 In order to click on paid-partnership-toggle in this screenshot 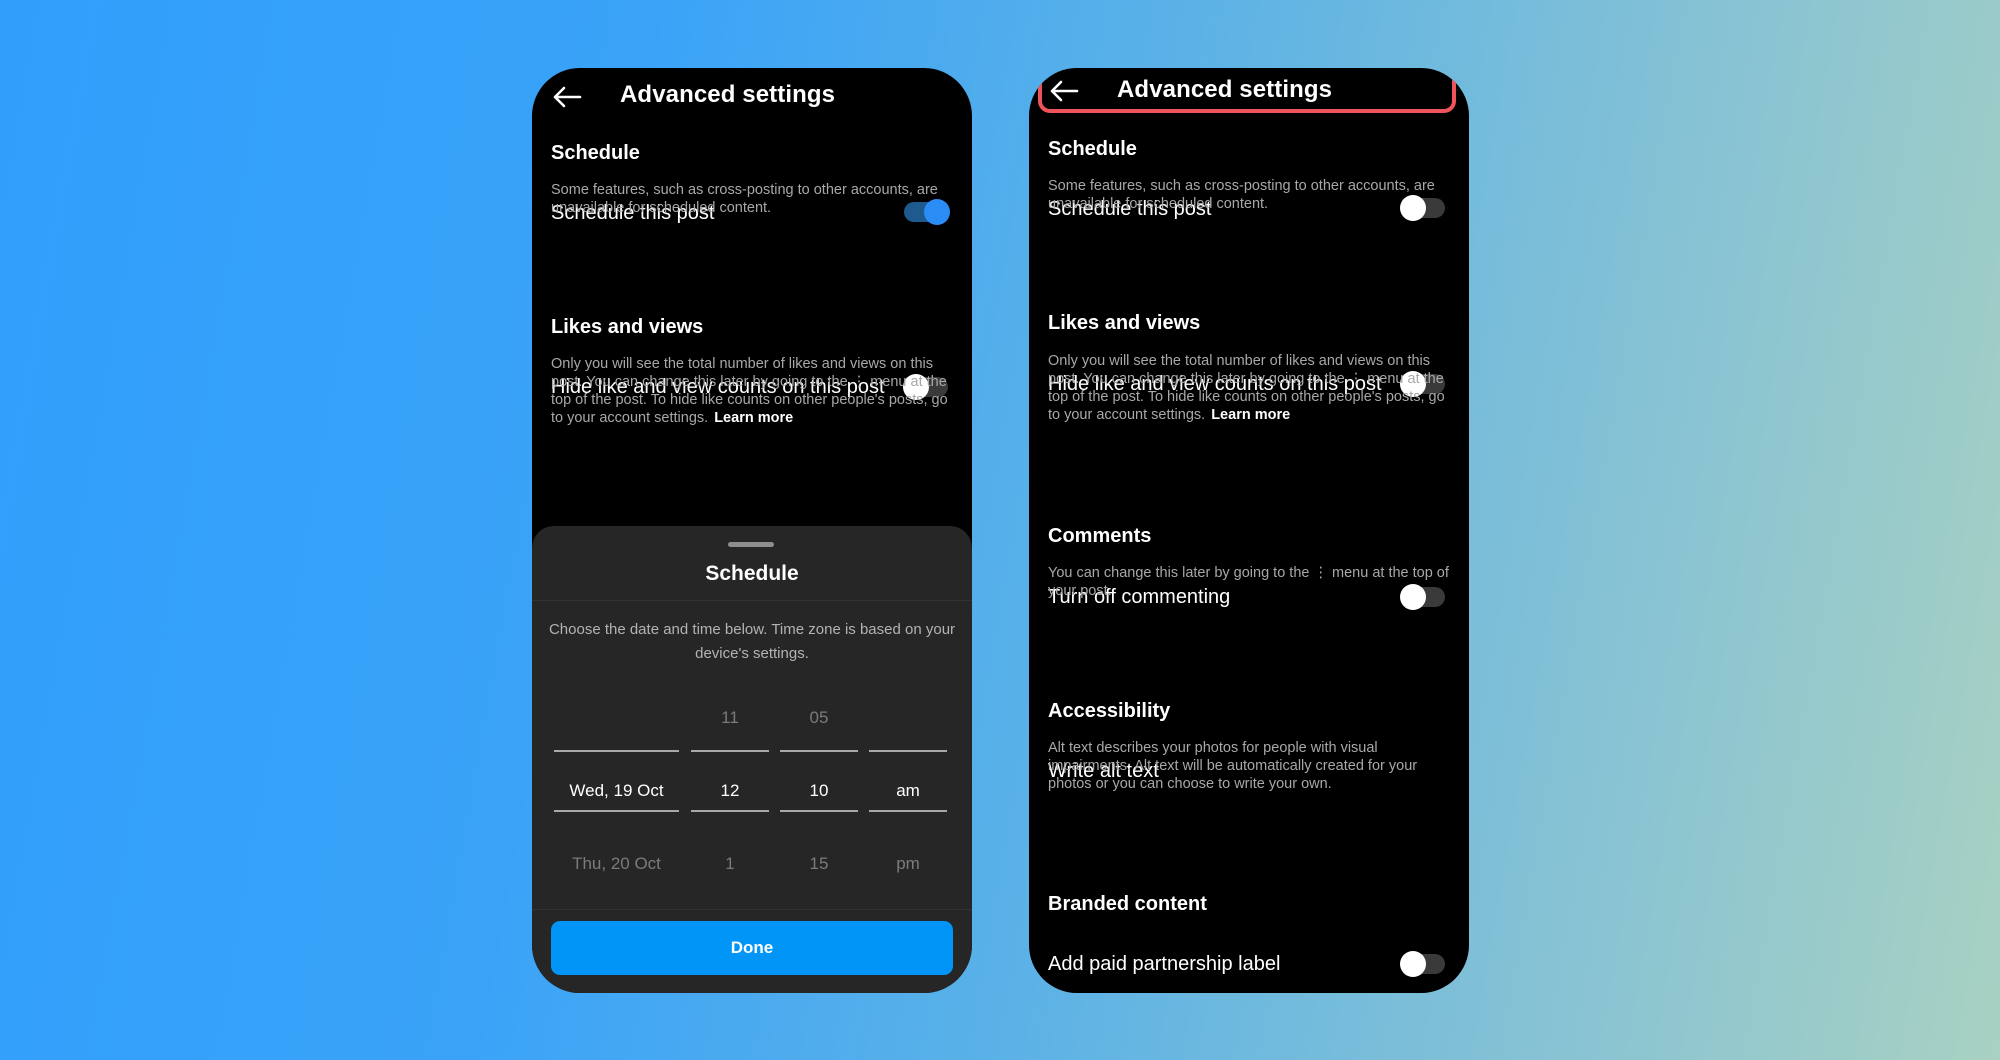, I will do `click(1422, 964)`.